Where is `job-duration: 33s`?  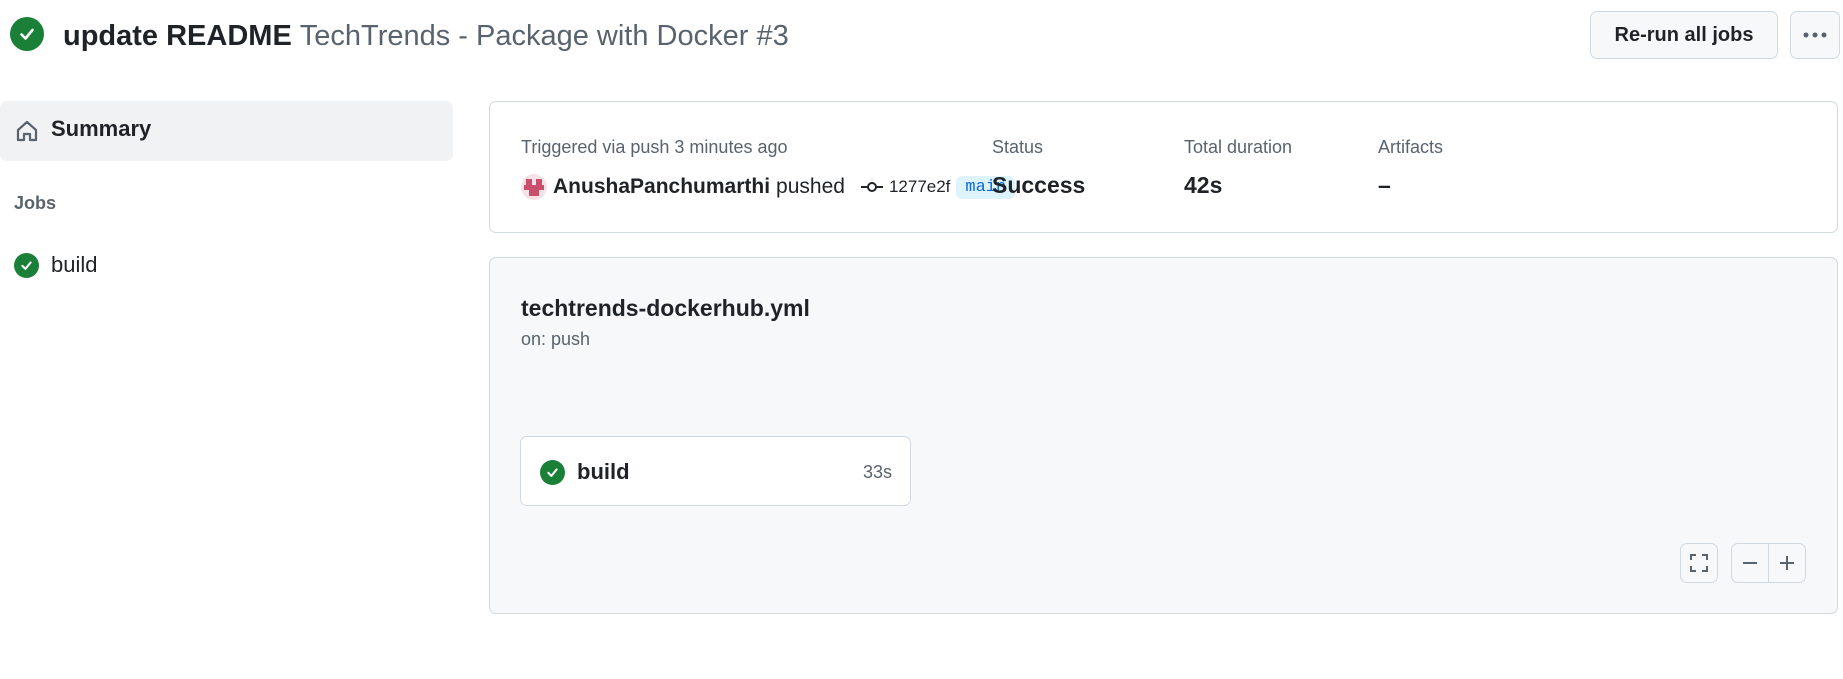 job-duration: 33s is located at coordinates (877, 472).